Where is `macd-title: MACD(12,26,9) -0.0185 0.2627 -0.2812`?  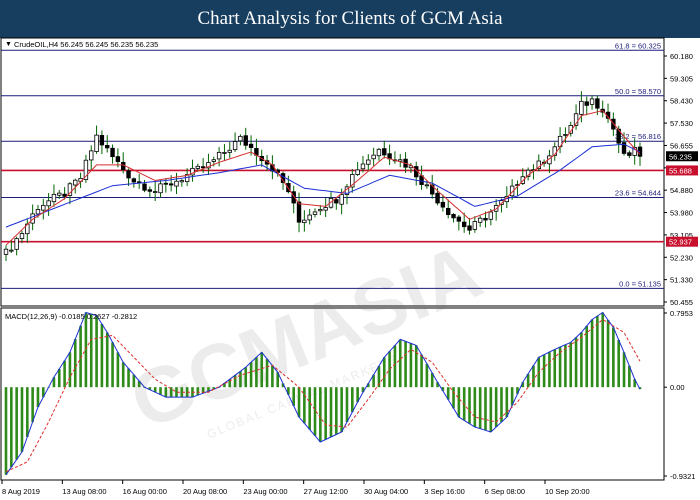
macd-title: MACD(12,26,9) -0.0185 0.2627 -0.2812 is located at coordinates (71, 316).